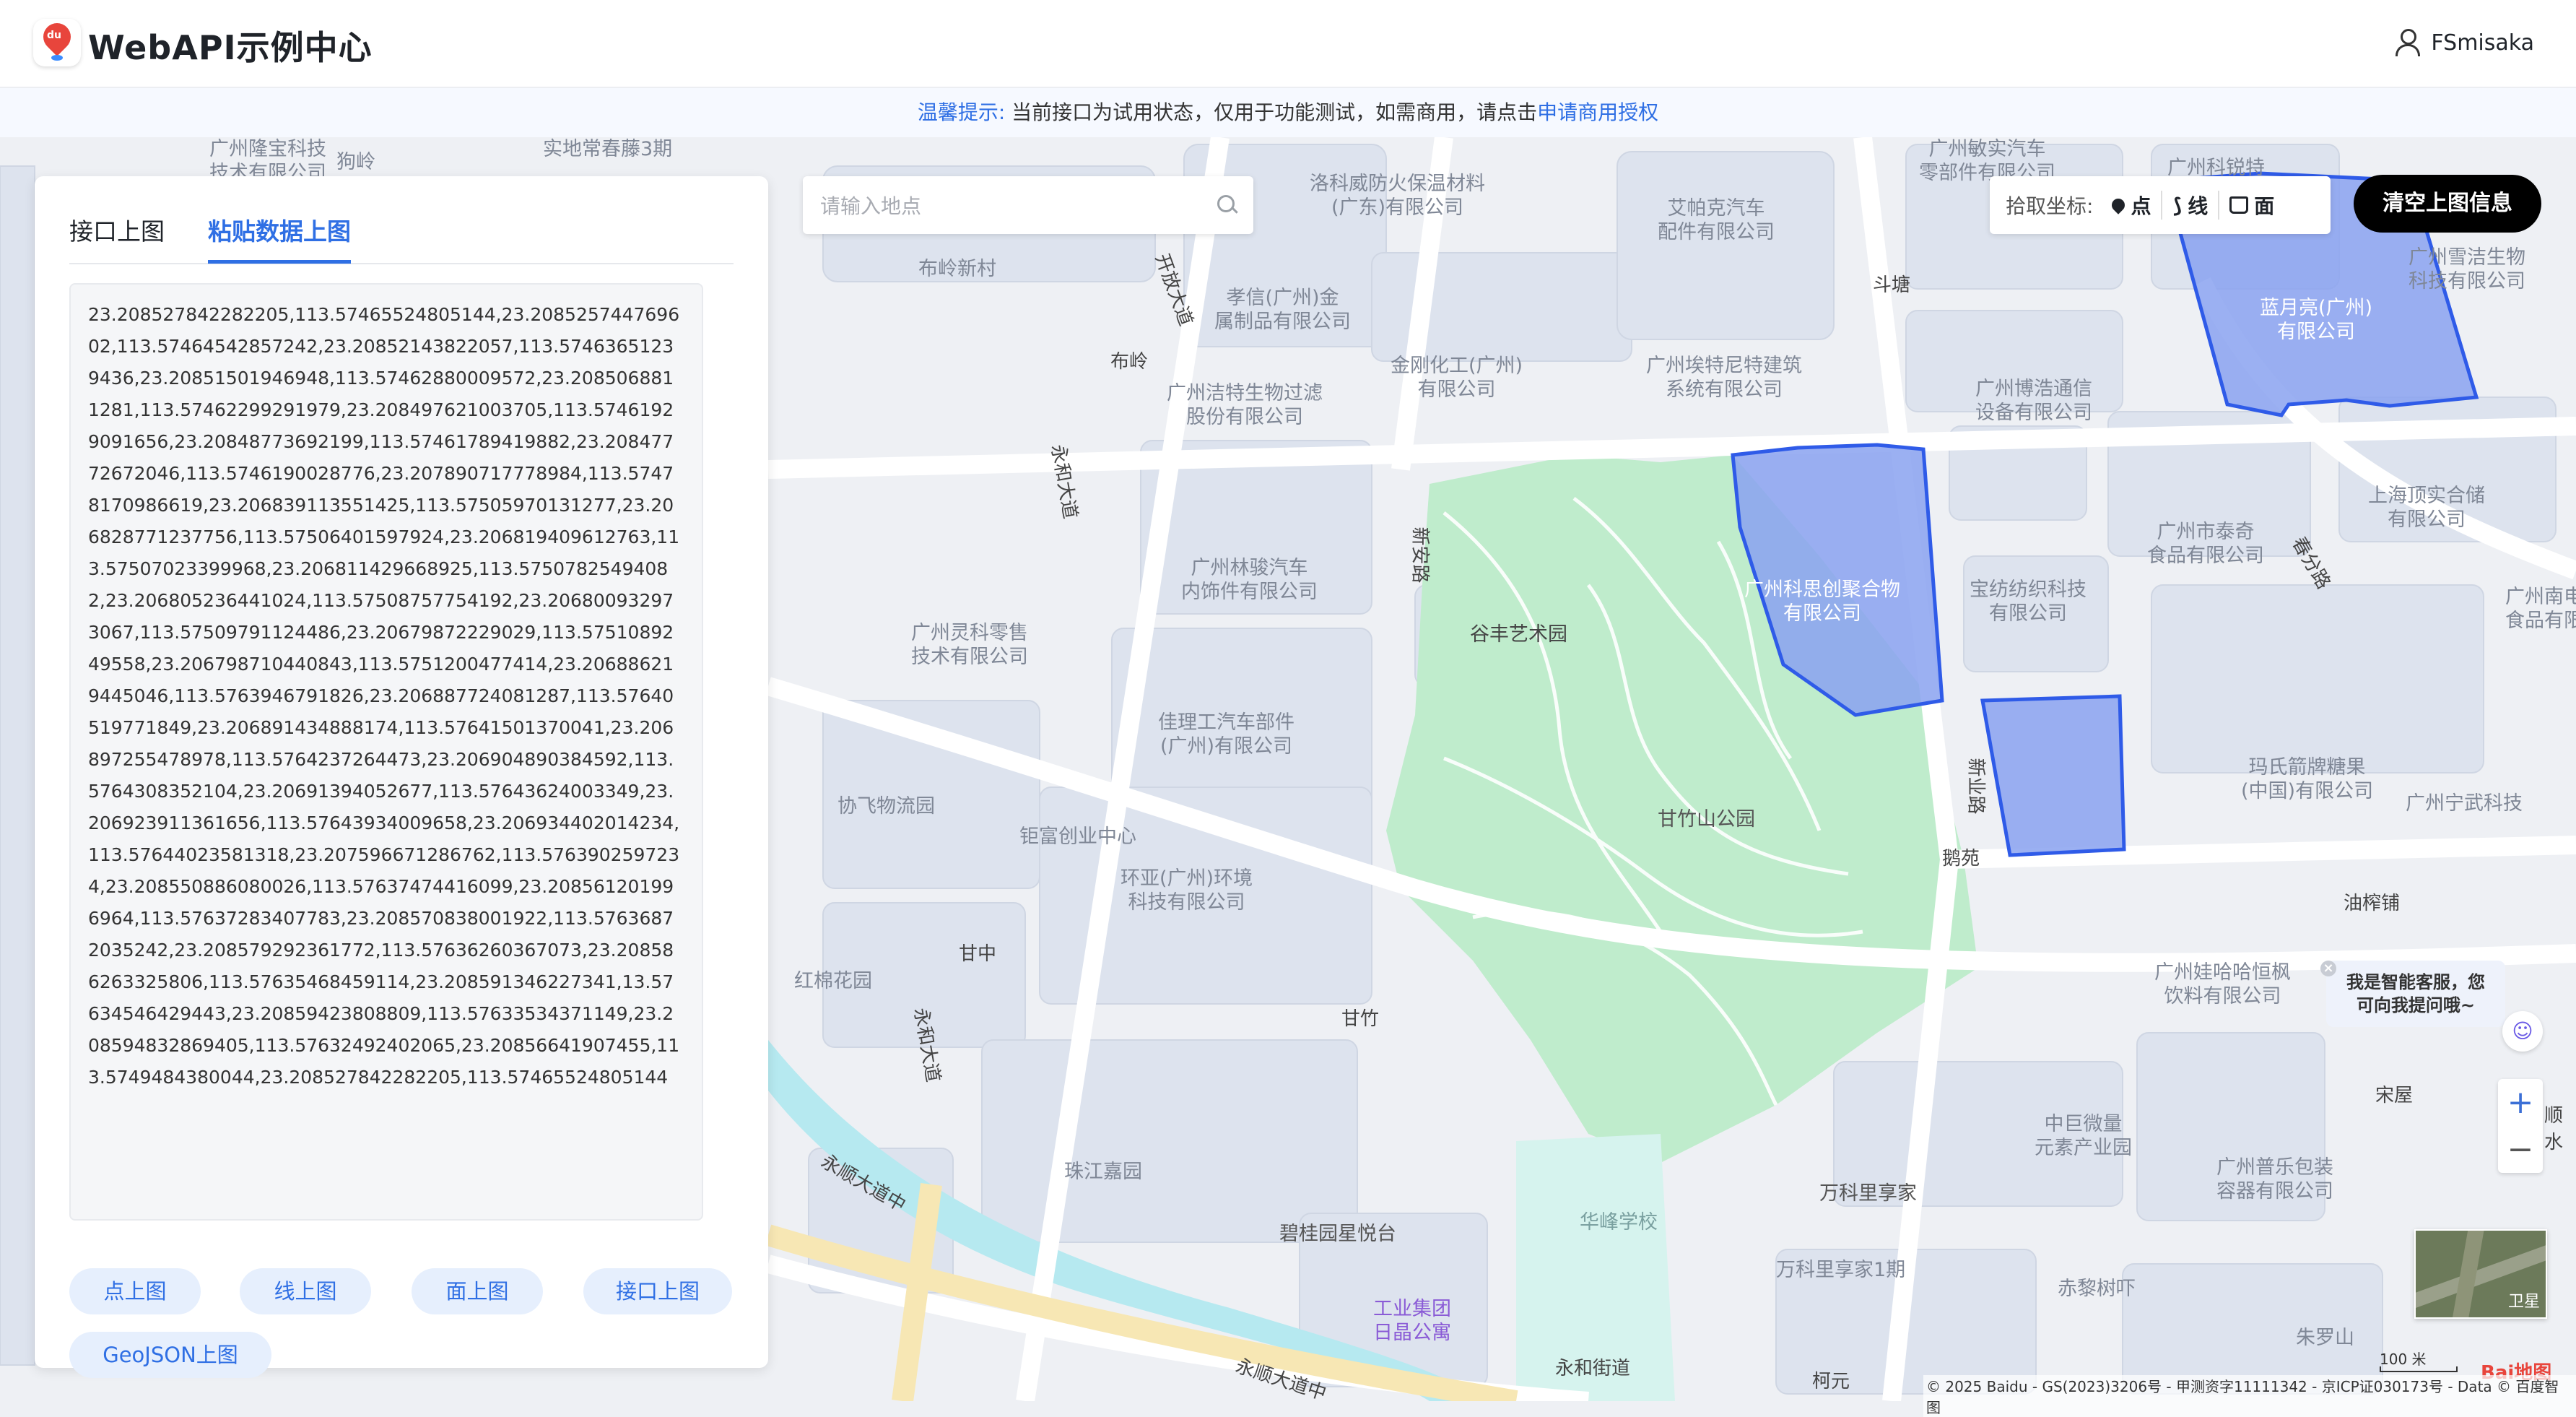 This screenshot has height=1417, width=2576. What do you see at coordinates (2222, 984) in the screenshot?
I see `map-label-wahaha: 广州娃哈哈恒枫 饮料有限公司` at bounding box center [2222, 984].